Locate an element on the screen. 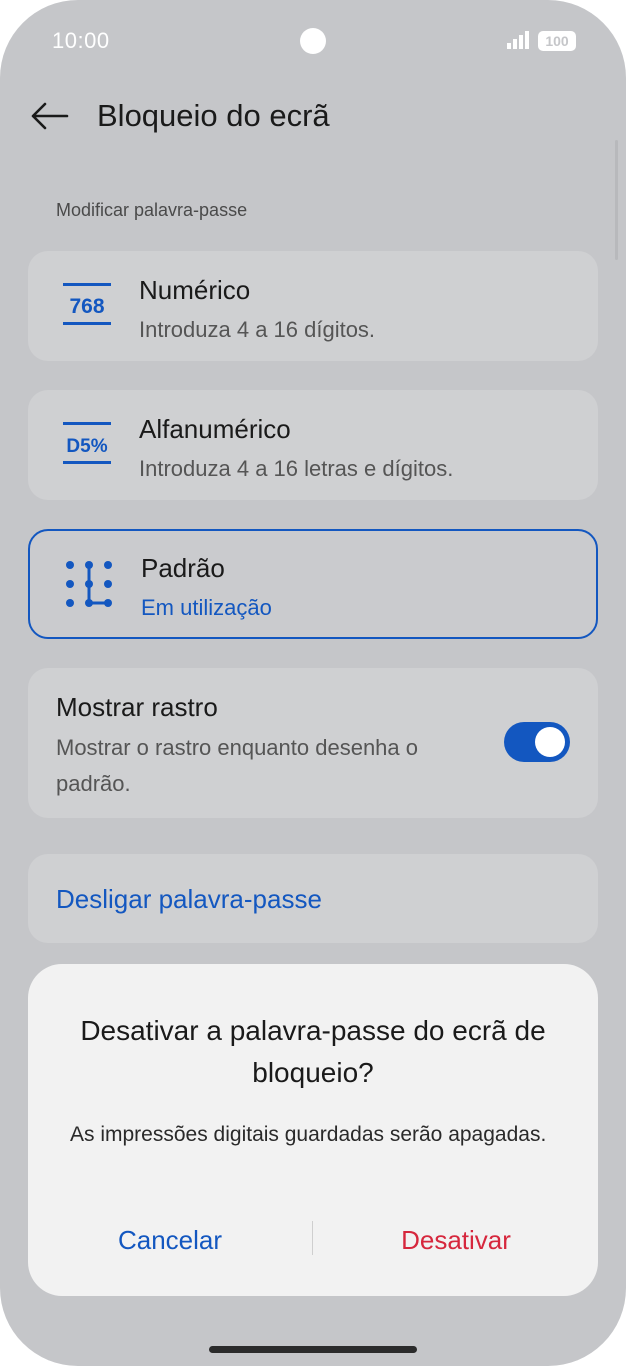 Image resolution: width=626 pixels, height=1366 pixels. home-indicator is located at coordinates (313, 1349).